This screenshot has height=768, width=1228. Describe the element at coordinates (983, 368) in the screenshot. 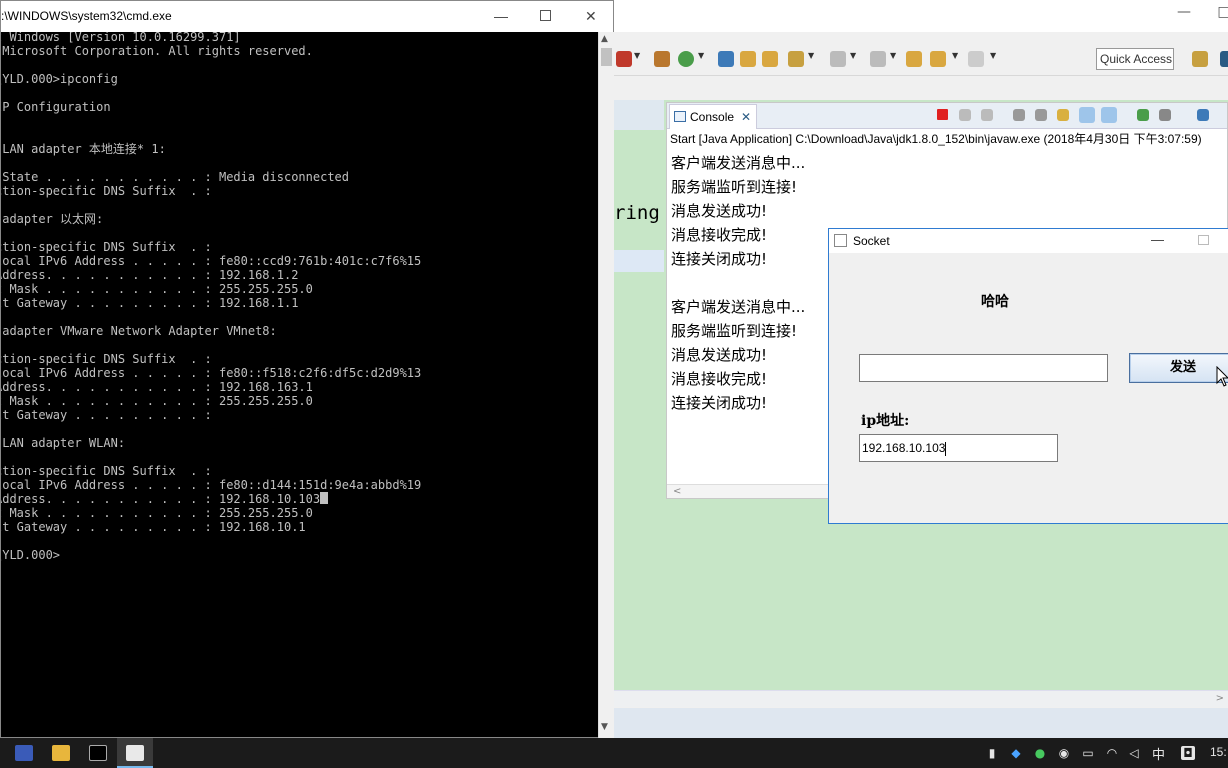

I see `message-input` at that location.